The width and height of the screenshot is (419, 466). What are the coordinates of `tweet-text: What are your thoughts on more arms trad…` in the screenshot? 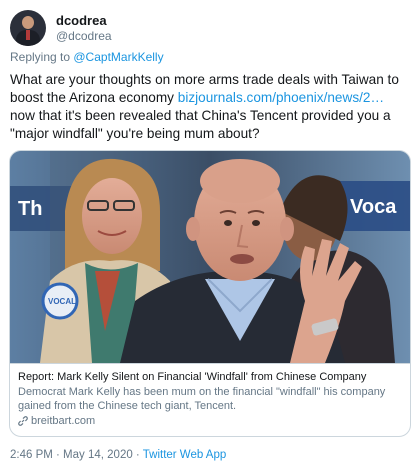 It's located at (211, 107).